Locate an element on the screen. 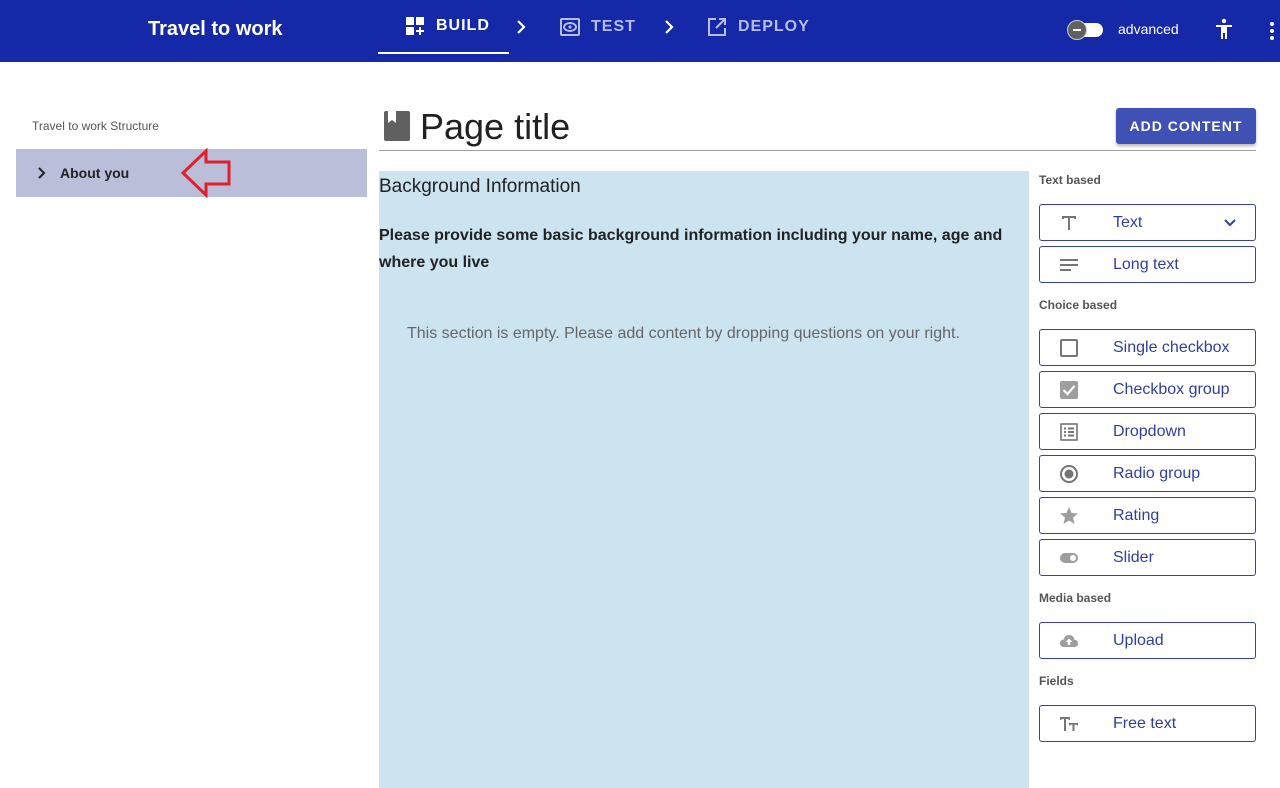  tab-build-label: BUILD is located at coordinates (463, 25).